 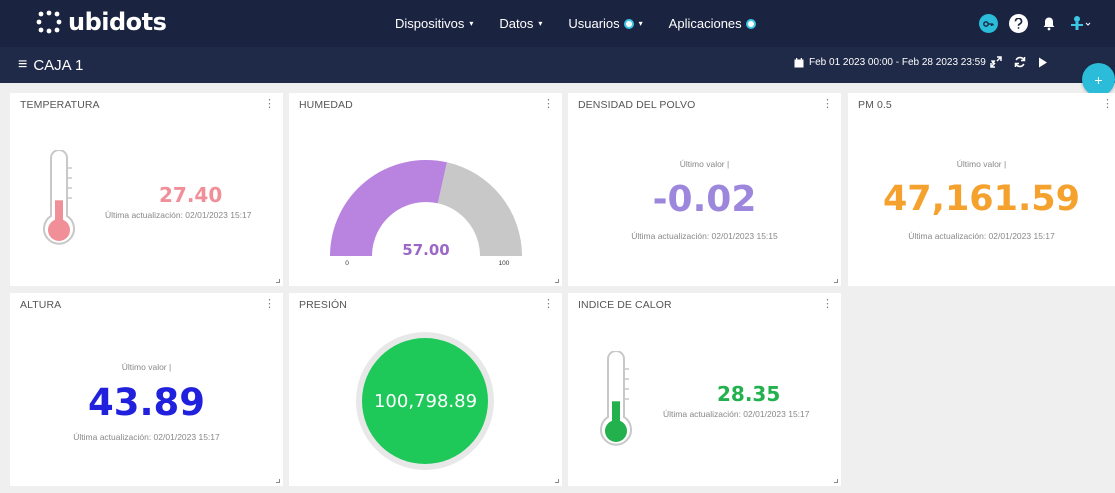 What do you see at coordinates (60, 105) in the screenshot?
I see `widget-title: TEMPERATURA` at bounding box center [60, 105].